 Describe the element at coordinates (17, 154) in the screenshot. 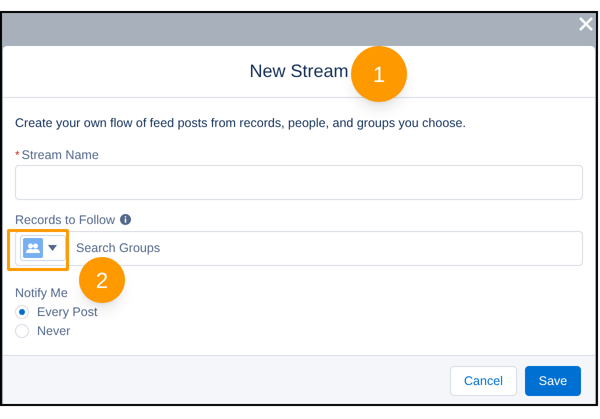

I see `required-asterisk: *` at that location.